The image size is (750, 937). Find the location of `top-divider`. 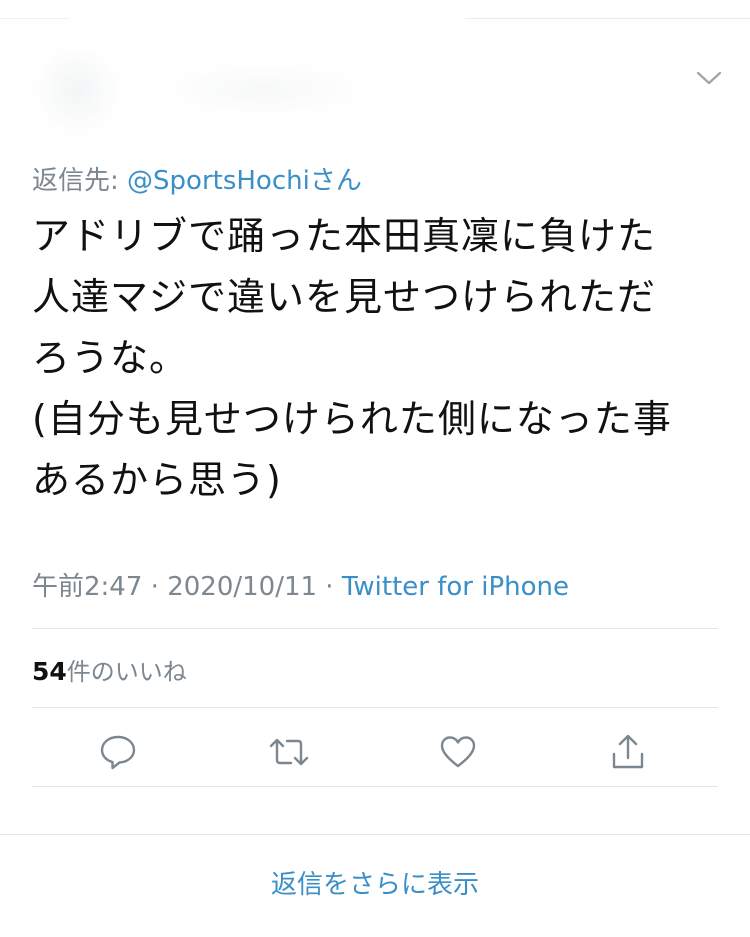

top-divider is located at coordinates (607, 18).